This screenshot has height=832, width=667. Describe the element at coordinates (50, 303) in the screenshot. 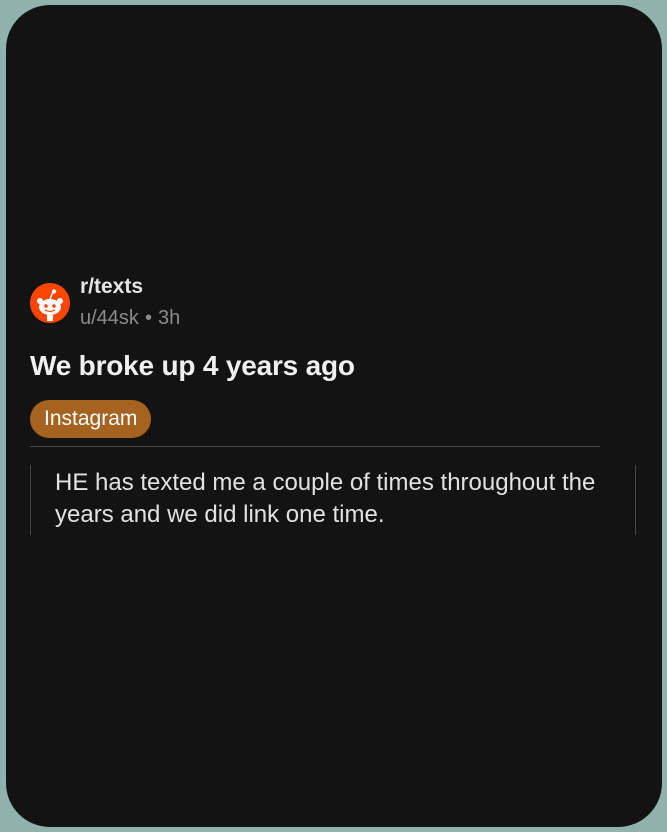

I see `reddit-snoo-icon` at that location.